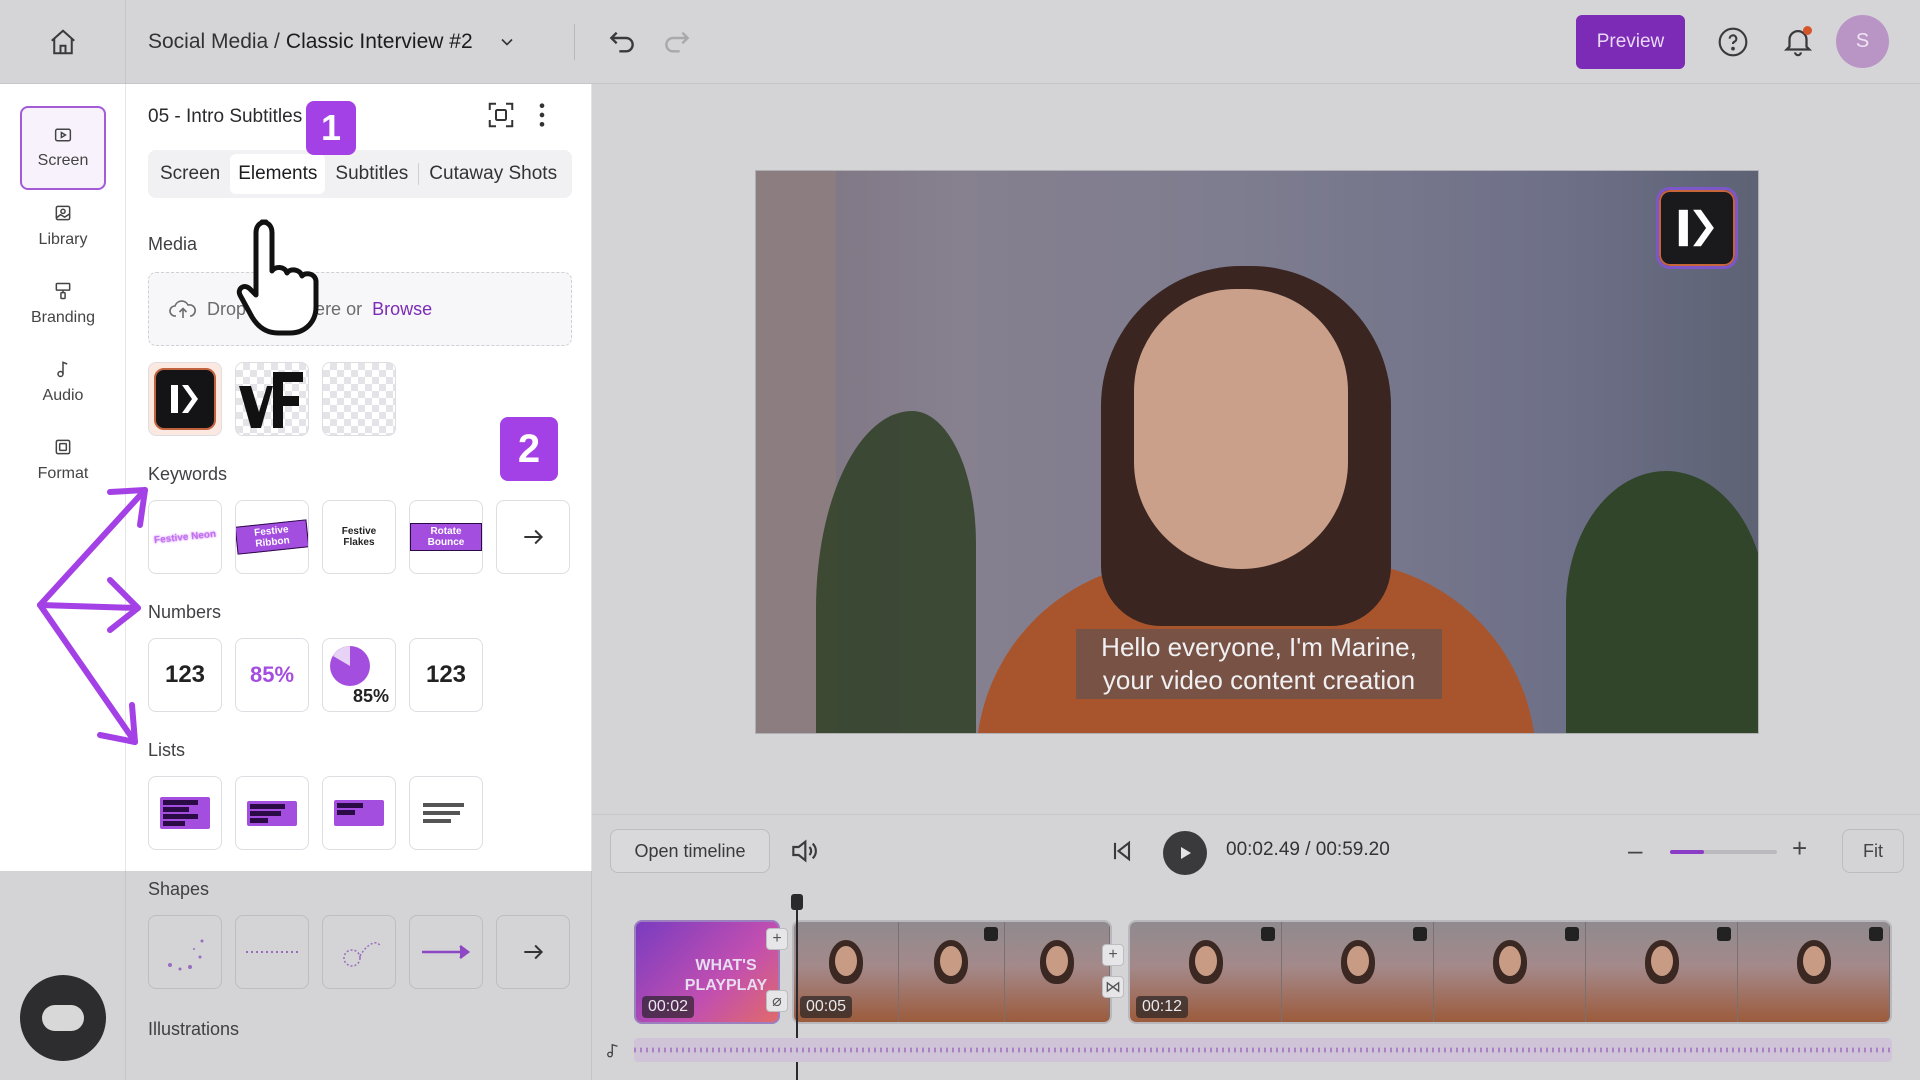 This screenshot has height=1080, width=1920. Describe the element at coordinates (186, 955) in the screenshot. I see `sparkles-icon` at that location.